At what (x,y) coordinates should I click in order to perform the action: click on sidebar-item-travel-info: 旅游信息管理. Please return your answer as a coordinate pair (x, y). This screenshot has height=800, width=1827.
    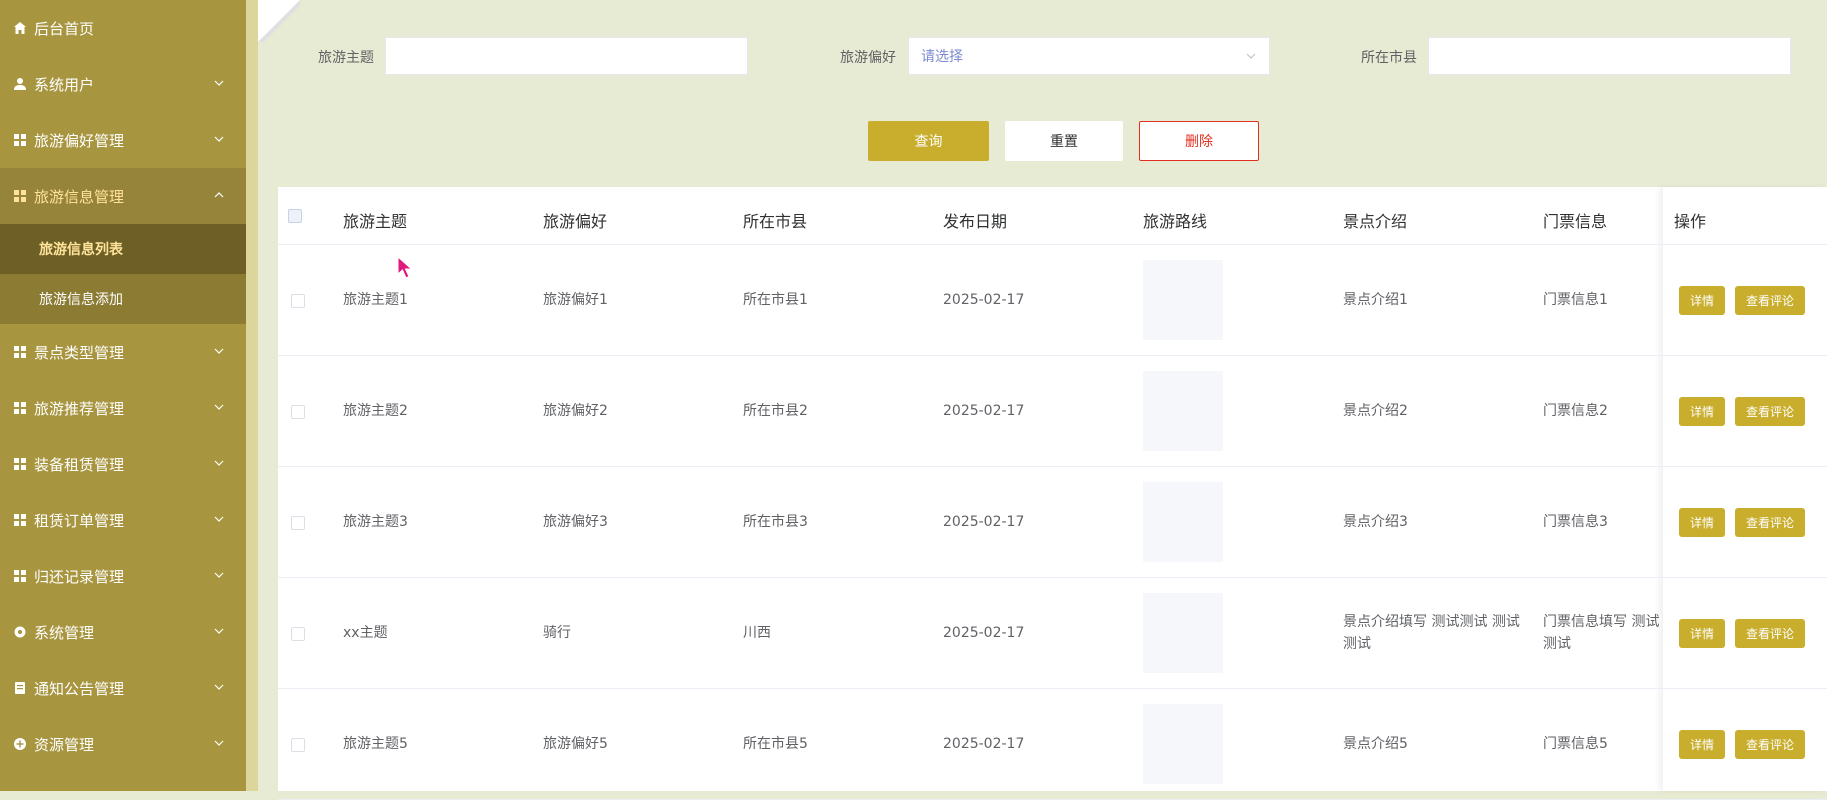
    Looking at the image, I should click on (123, 196).